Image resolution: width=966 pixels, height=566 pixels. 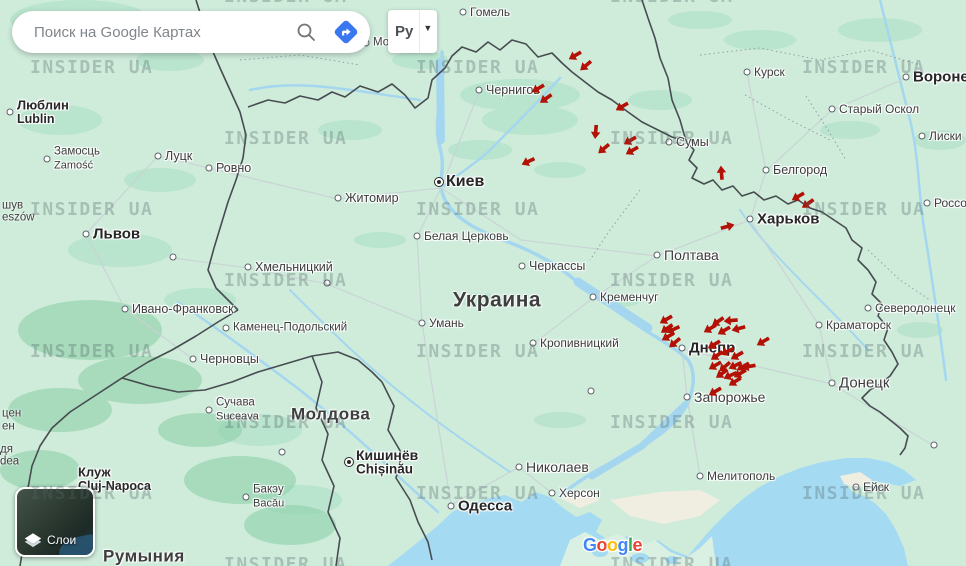 I want to click on google-logo: Google, so click(x=613, y=545).